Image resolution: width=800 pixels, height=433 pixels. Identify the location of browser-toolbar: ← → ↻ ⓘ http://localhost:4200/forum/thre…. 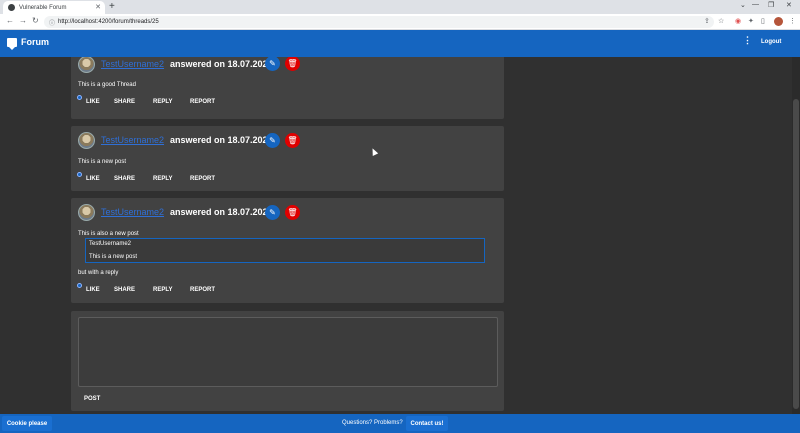
(400, 22).